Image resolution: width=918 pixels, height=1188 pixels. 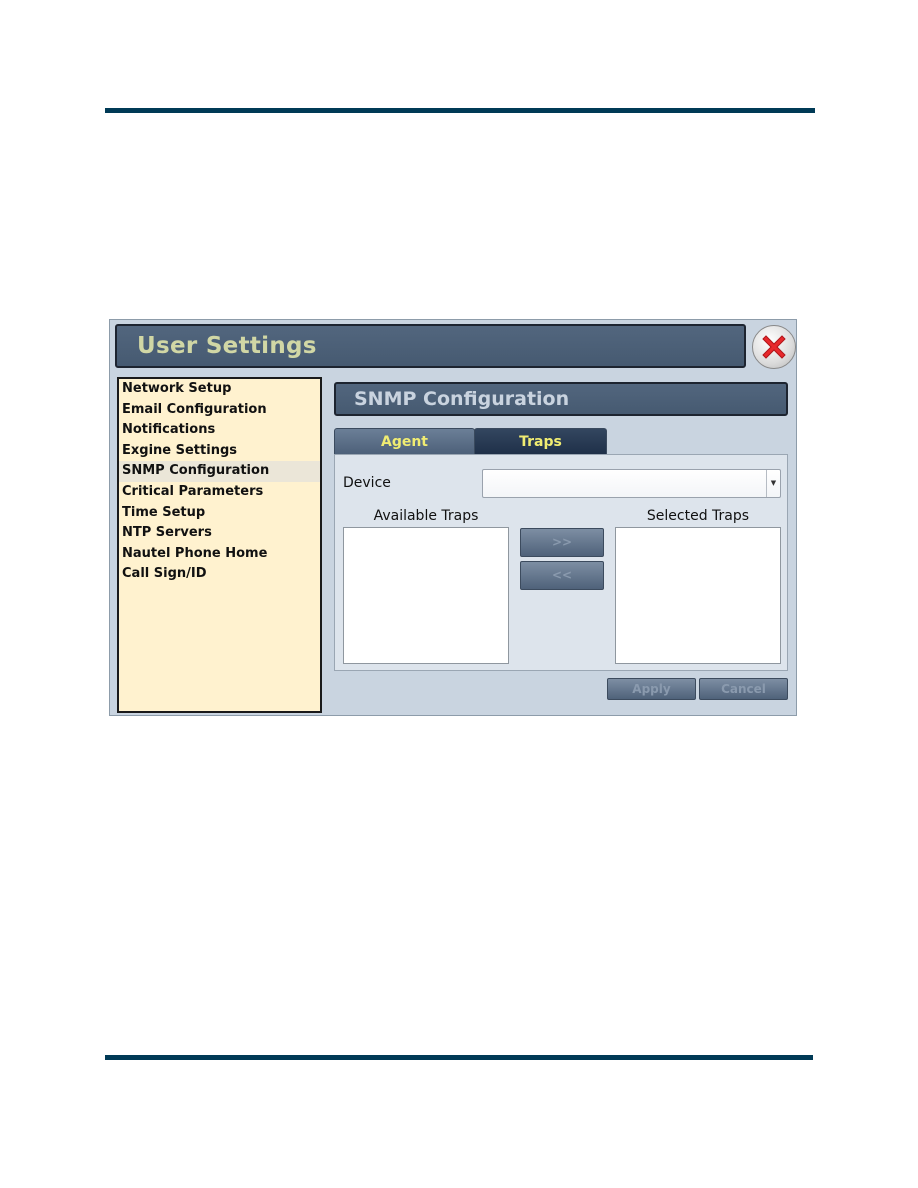 What do you see at coordinates (367, 483) in the screenshot?
I see `device-label: Device` at bounding box center [367, 483].